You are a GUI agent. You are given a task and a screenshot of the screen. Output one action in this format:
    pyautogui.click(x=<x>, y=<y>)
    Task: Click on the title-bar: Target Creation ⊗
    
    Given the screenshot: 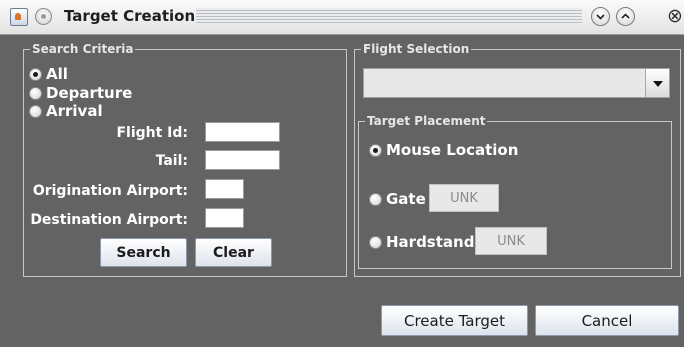 What is the action you would take?
    pyautogui.click(x=342, y=17)
    